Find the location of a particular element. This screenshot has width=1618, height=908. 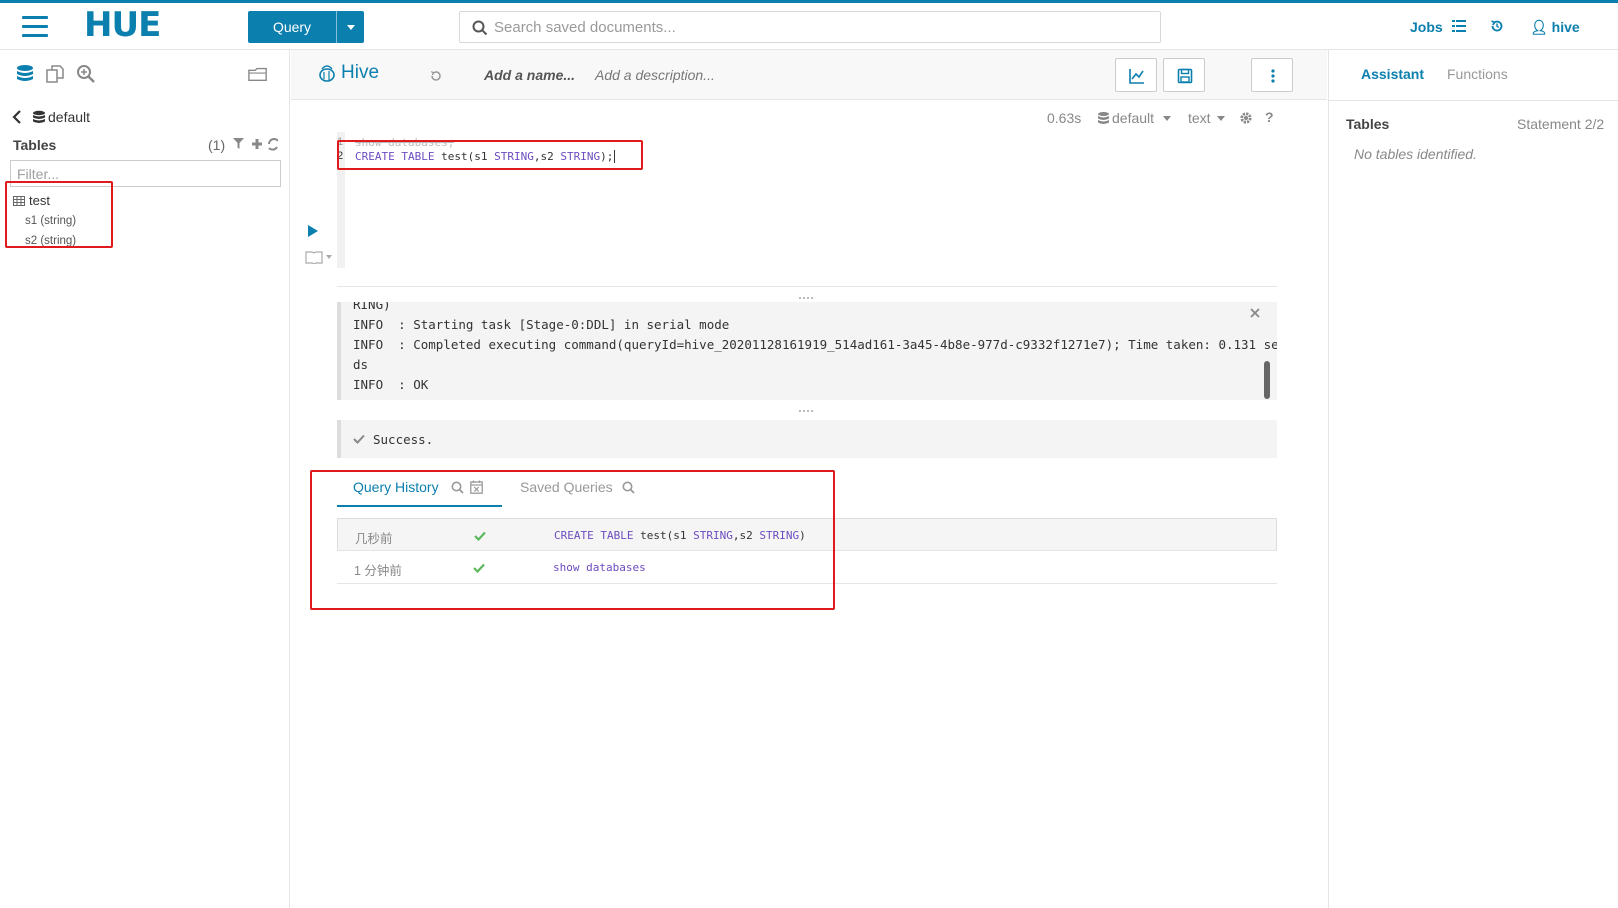

database-caret-icon is located at coordinates (1167, 118).